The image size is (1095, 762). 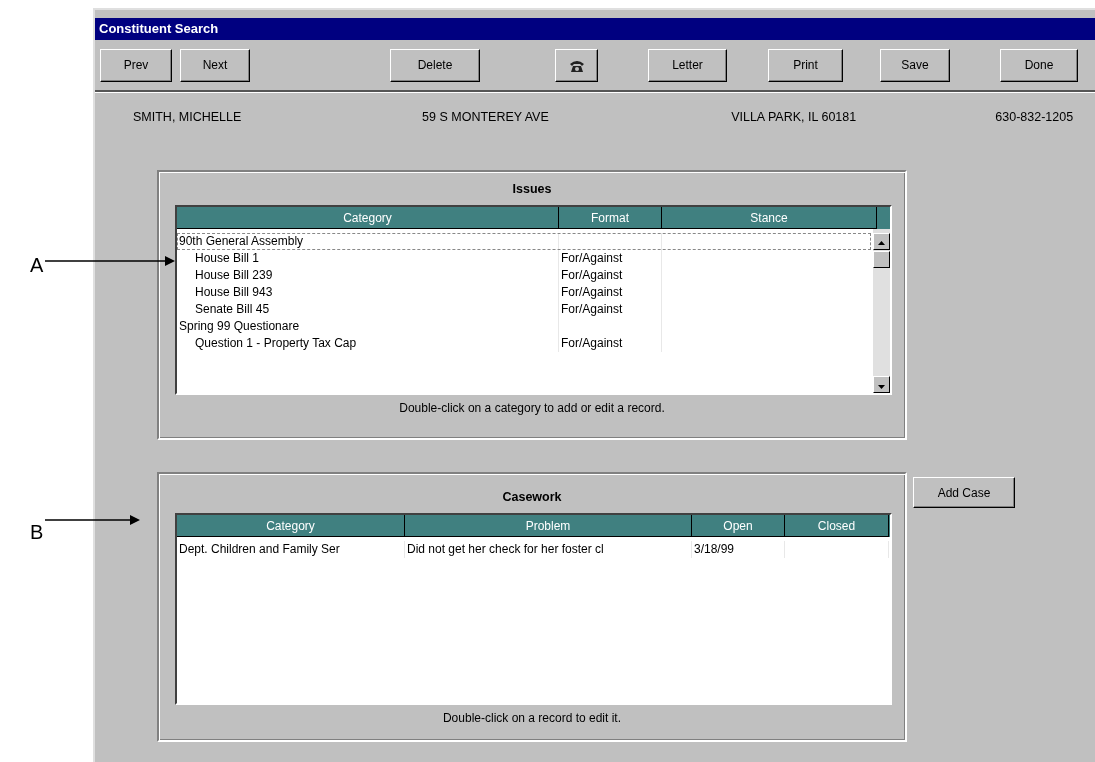 What do you see at coordinates (532, 497) in the screenshot?
I see `group-title: Casework` at bounding box center [532, 497].